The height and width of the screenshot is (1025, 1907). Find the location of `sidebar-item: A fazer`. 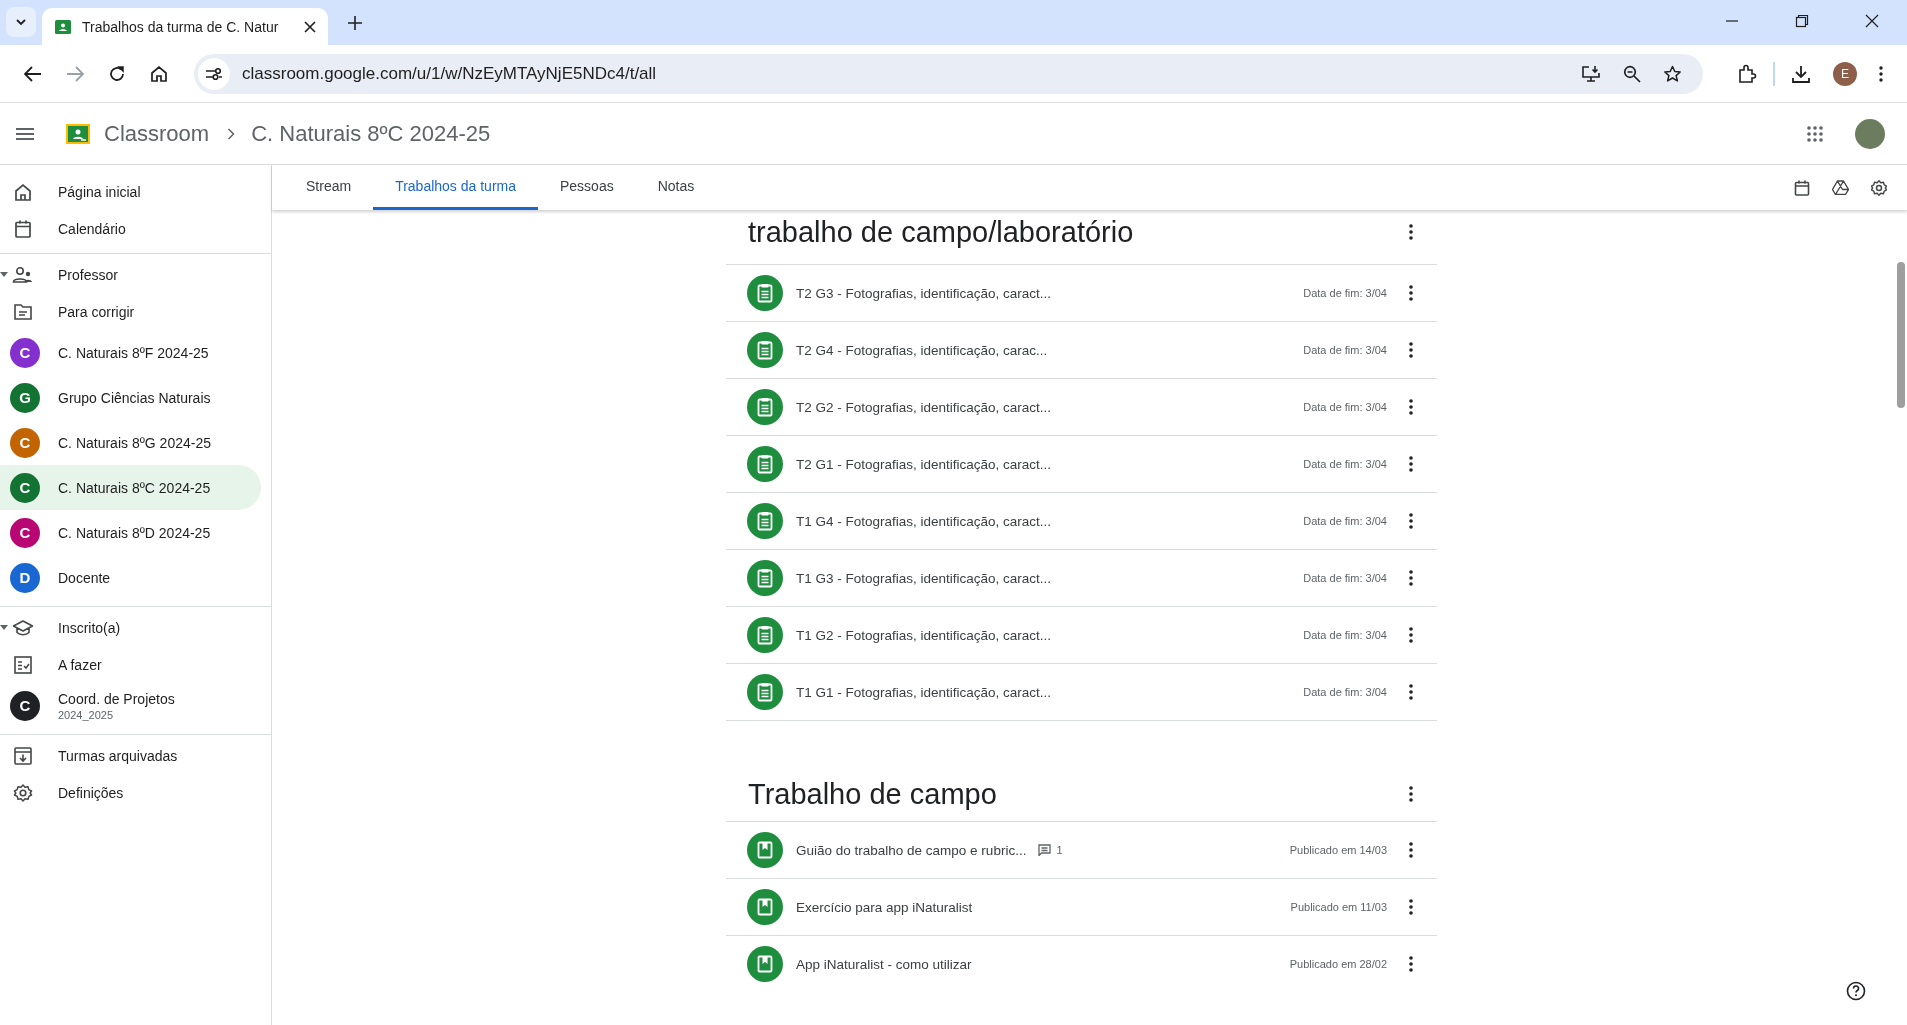

sidebar-item: A fazer is located at coordinates (130, 664).